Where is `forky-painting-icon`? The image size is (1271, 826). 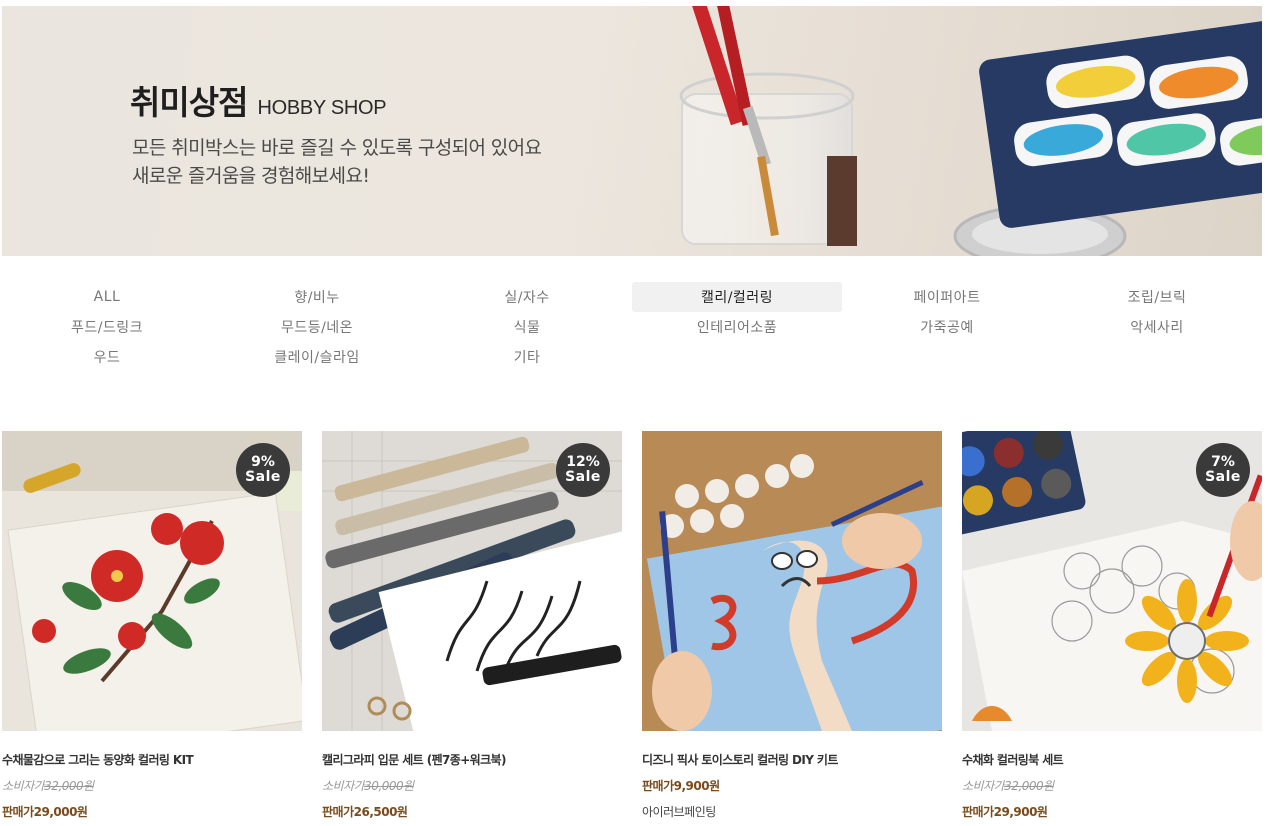
forky-painting-icon is located at coordinates (792, 581).